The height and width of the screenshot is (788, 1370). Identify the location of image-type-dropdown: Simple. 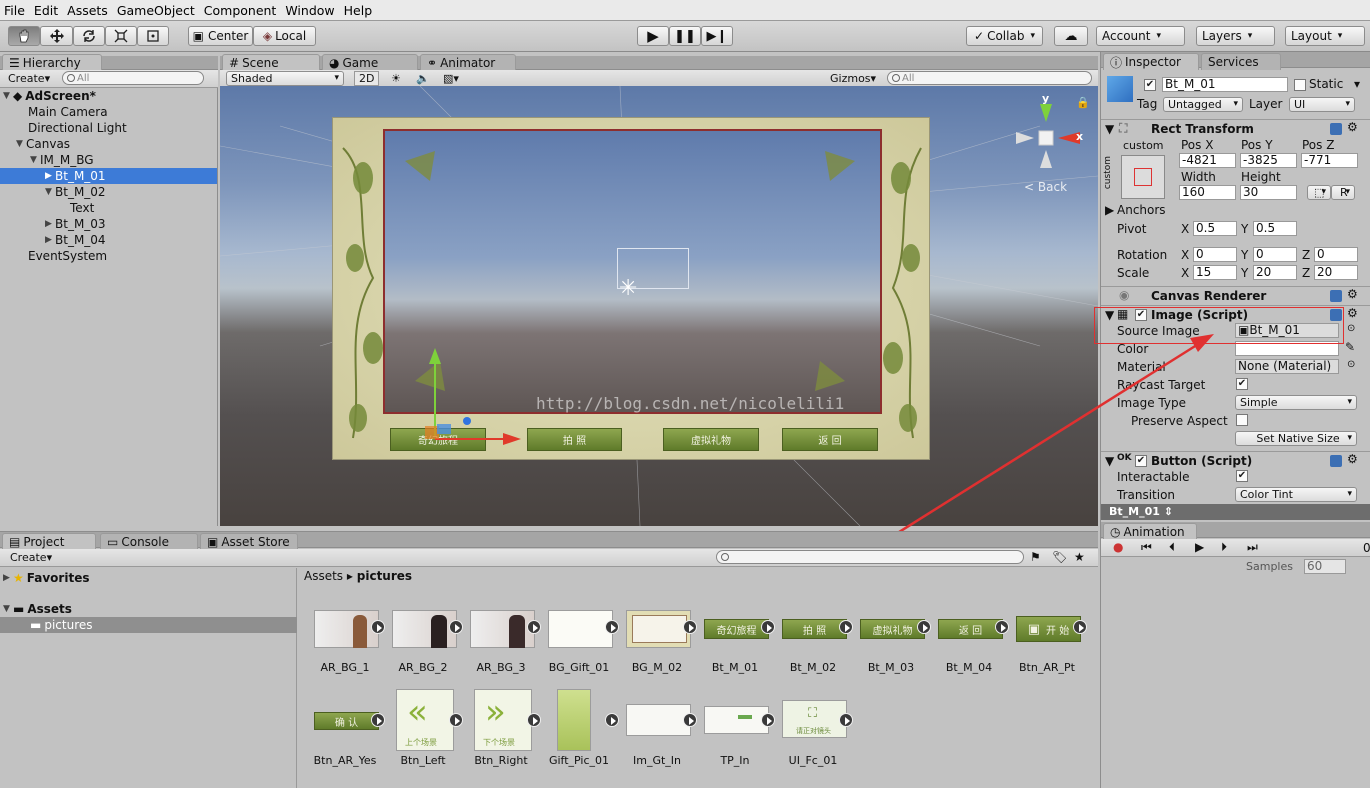
(1296, 402).